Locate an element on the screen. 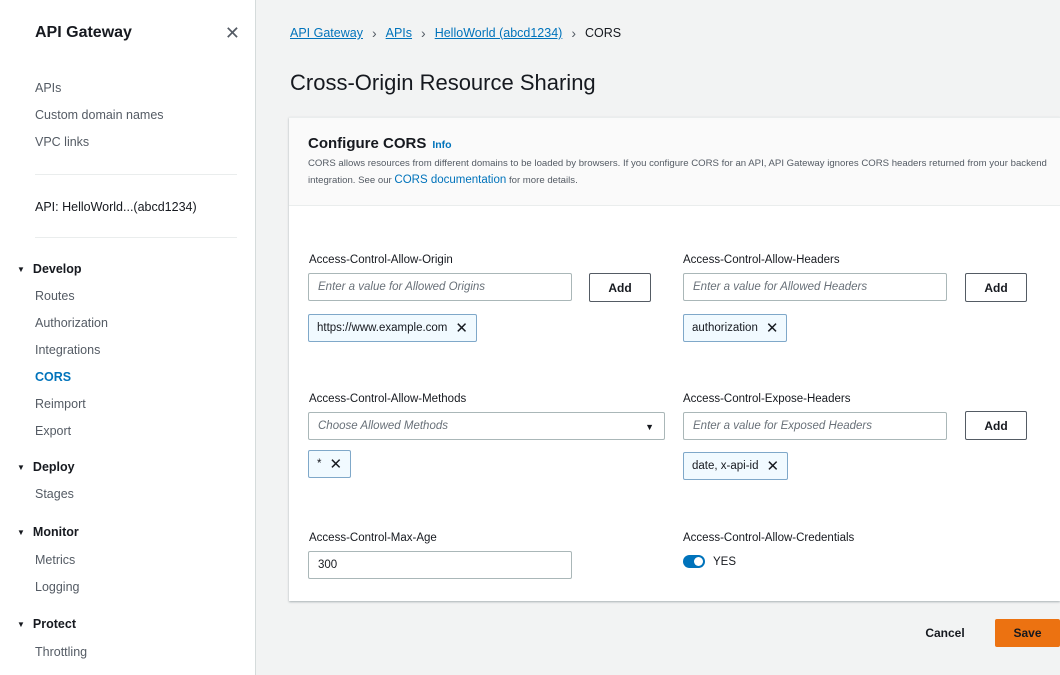  sidebar-item-cors: CORS is located at coordinates (53, 377).